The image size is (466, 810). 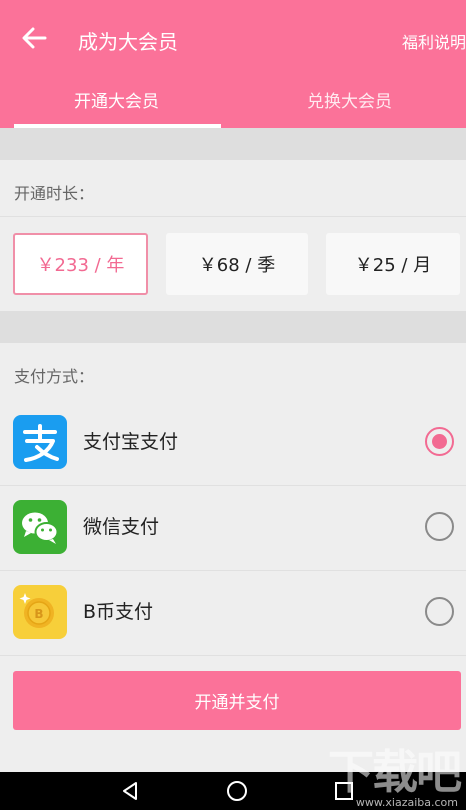 I want to click on payment-option-alipay: 支付宝支付, so click(x=233, y=442).